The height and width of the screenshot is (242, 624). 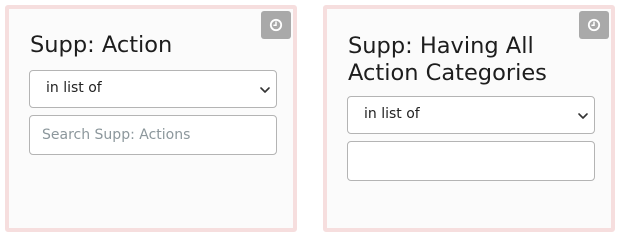 I want to click on card-title: Supp: Action, so click(x=101, y=45).